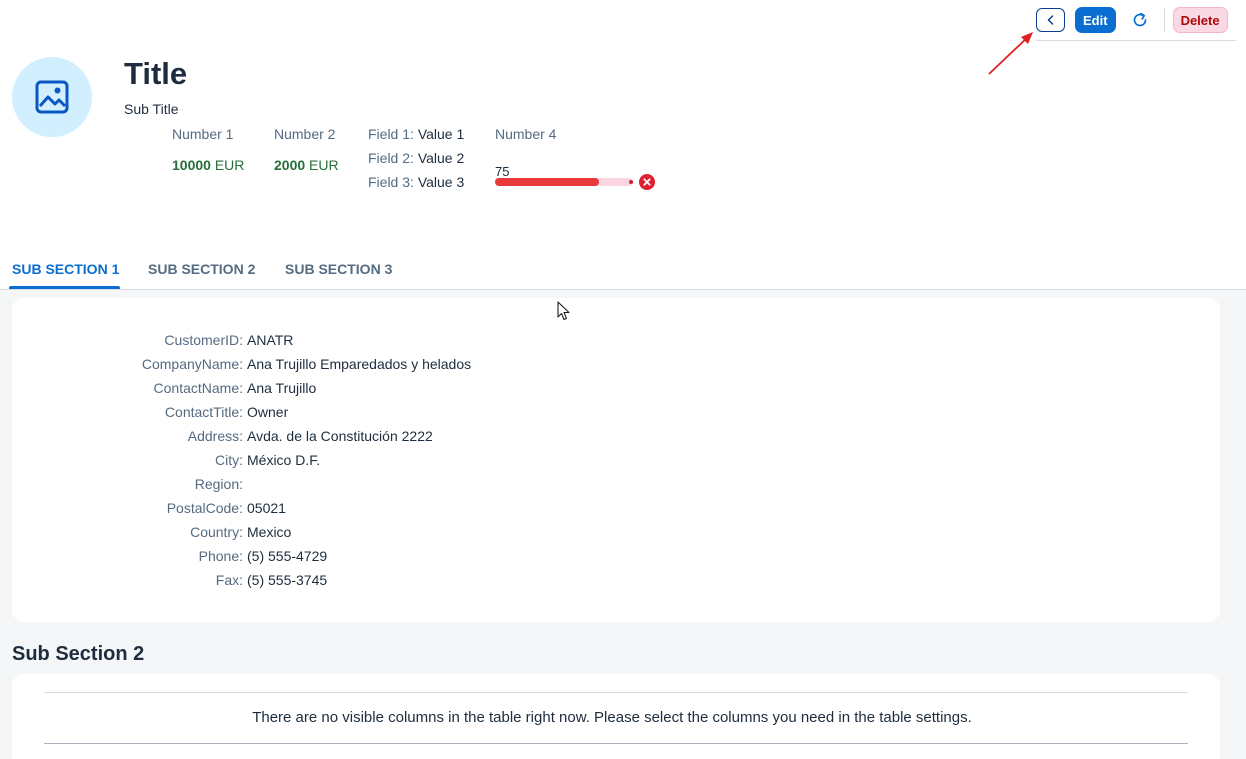 This screenshot has height=759, width=1246. Describe the element at coordinates (362, 414) in the screenshot. I see `form-row-contact-title: ContactTitle: Owner` at that location.